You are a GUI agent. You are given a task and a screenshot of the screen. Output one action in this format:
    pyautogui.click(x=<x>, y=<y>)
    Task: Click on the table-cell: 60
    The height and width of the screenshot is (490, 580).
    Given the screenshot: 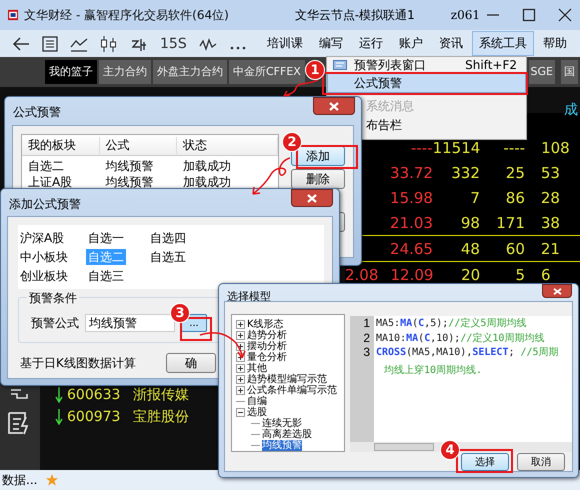 What is the action you would take?
    pyautogui.click(x=515, y=249)
    